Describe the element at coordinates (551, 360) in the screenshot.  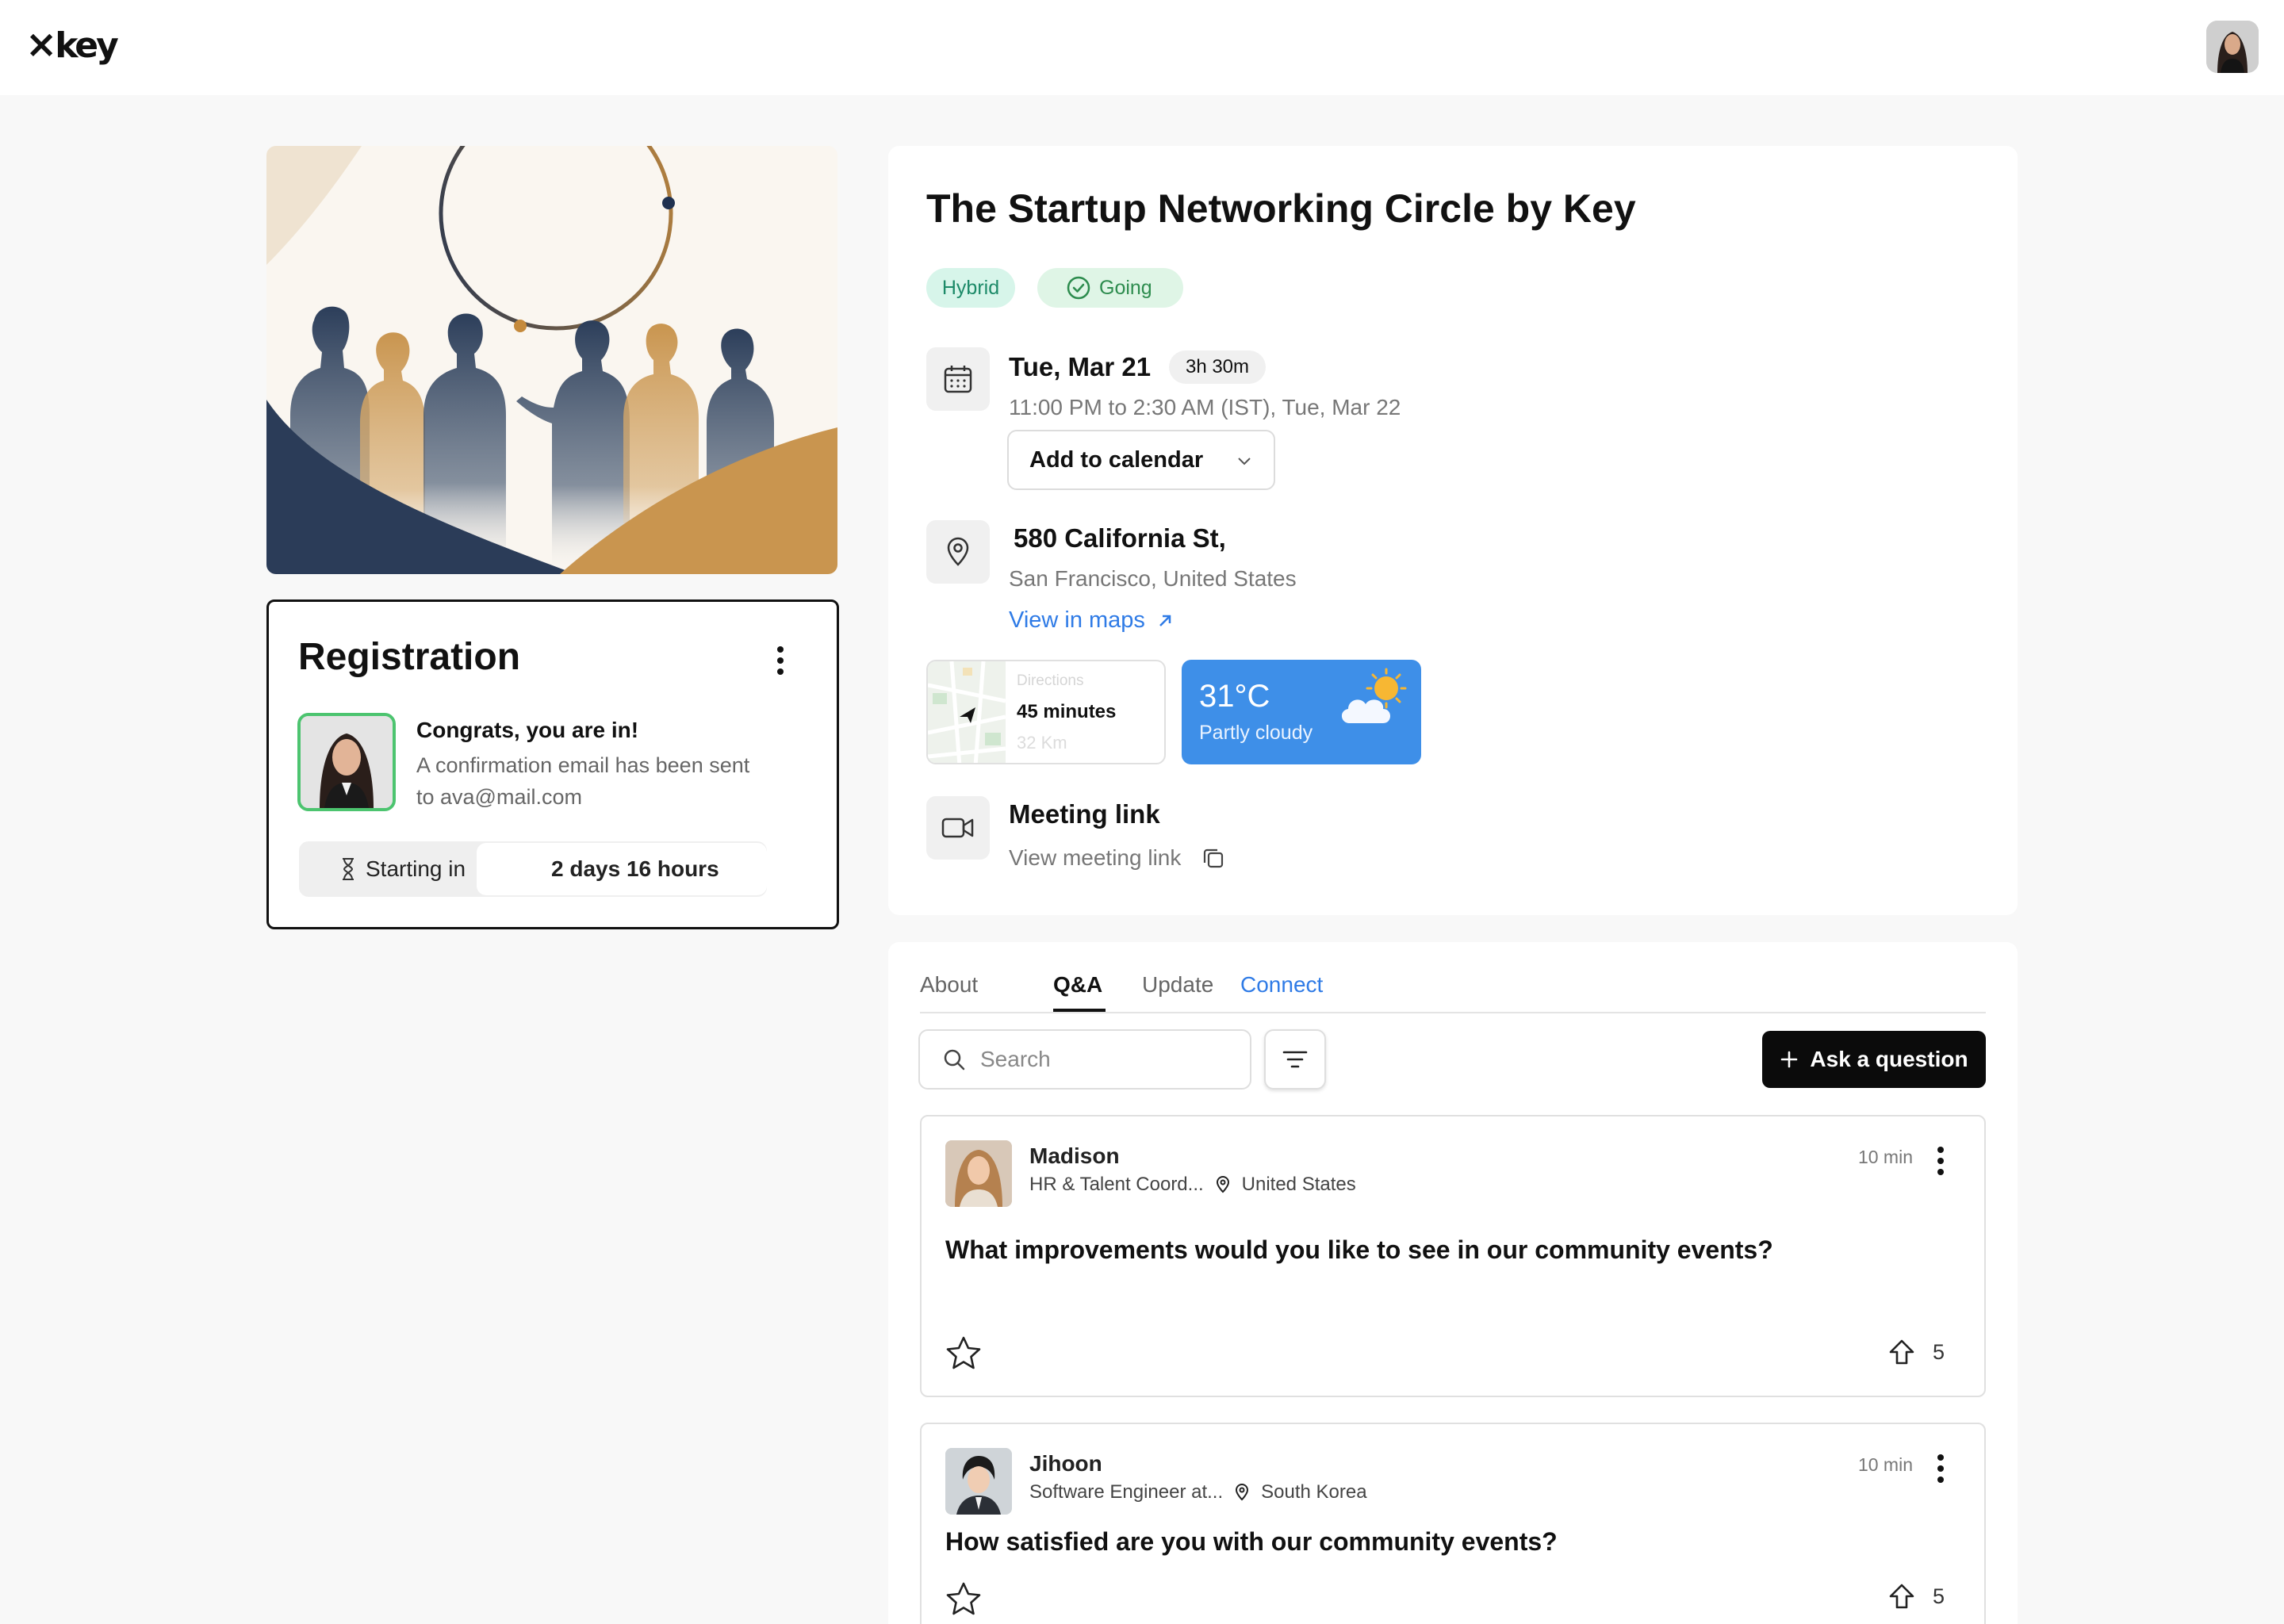
I see `event-cover-image` at that location.